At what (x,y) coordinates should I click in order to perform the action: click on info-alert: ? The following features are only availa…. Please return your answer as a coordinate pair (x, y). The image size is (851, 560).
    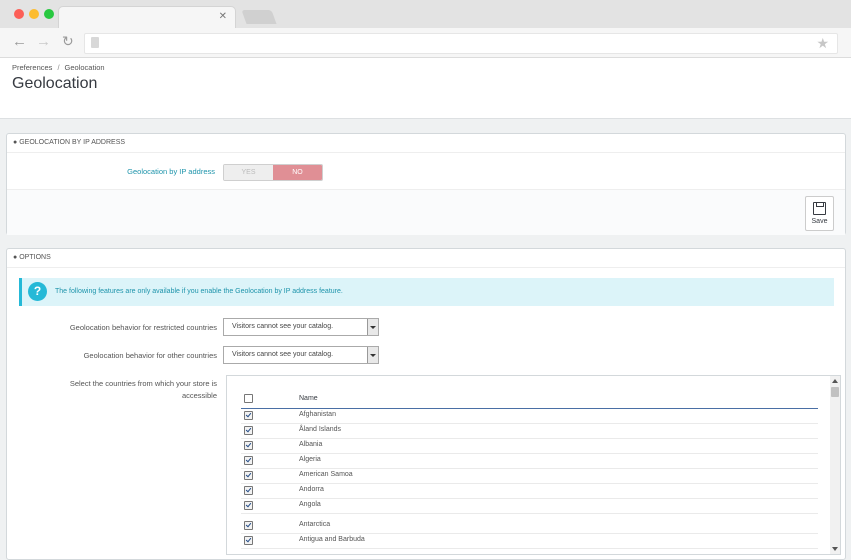
    Looking at the image, I should click on (426, 292).